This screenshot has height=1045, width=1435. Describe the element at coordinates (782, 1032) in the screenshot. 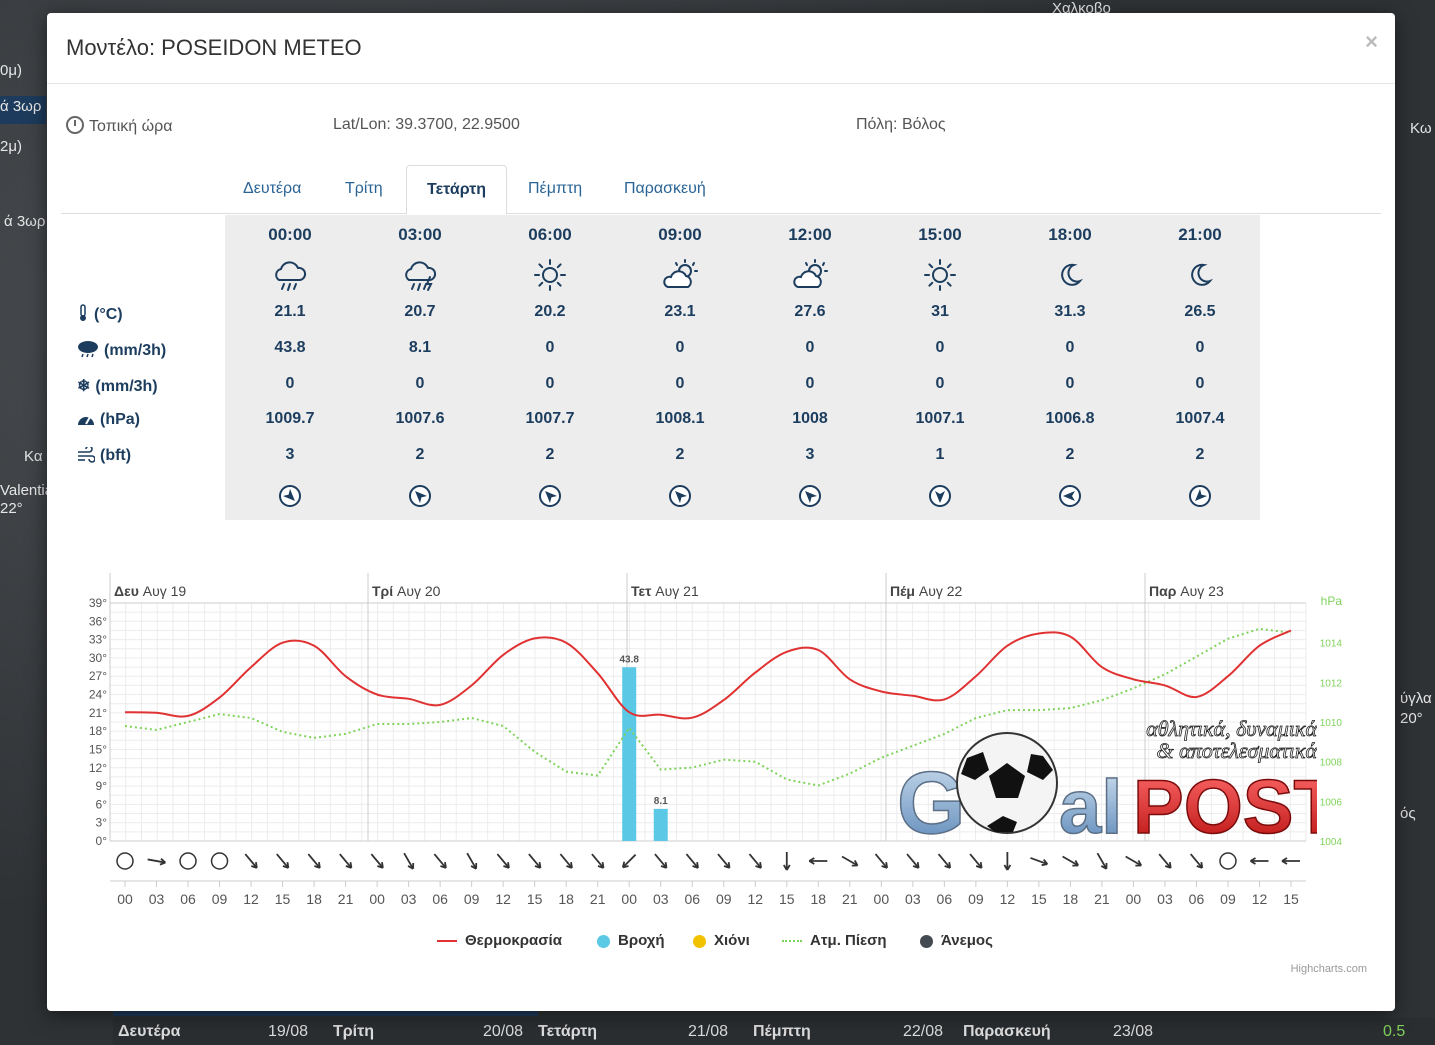

I see `timeline-day: Πέμπτη` at that location.